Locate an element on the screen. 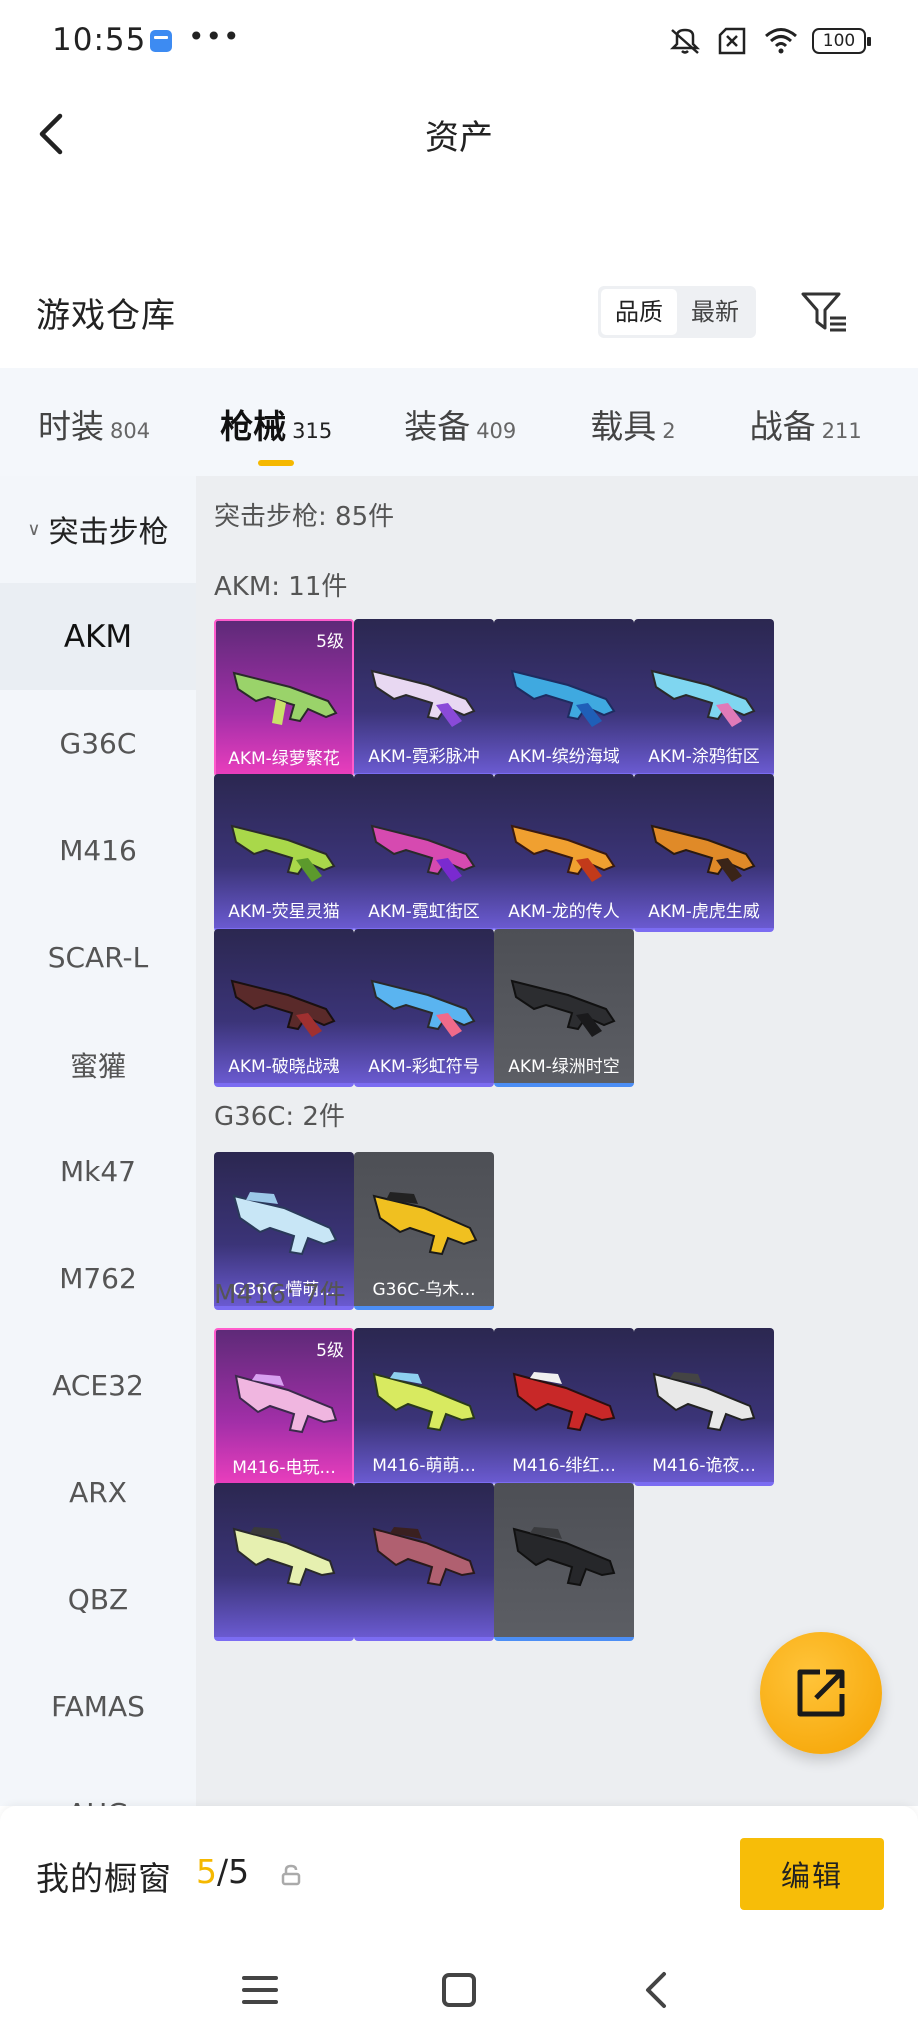  category-tabs: 时装 804 枪械 315 装备 409 载具 2 战备 211 is located at coordinates (459, 422).